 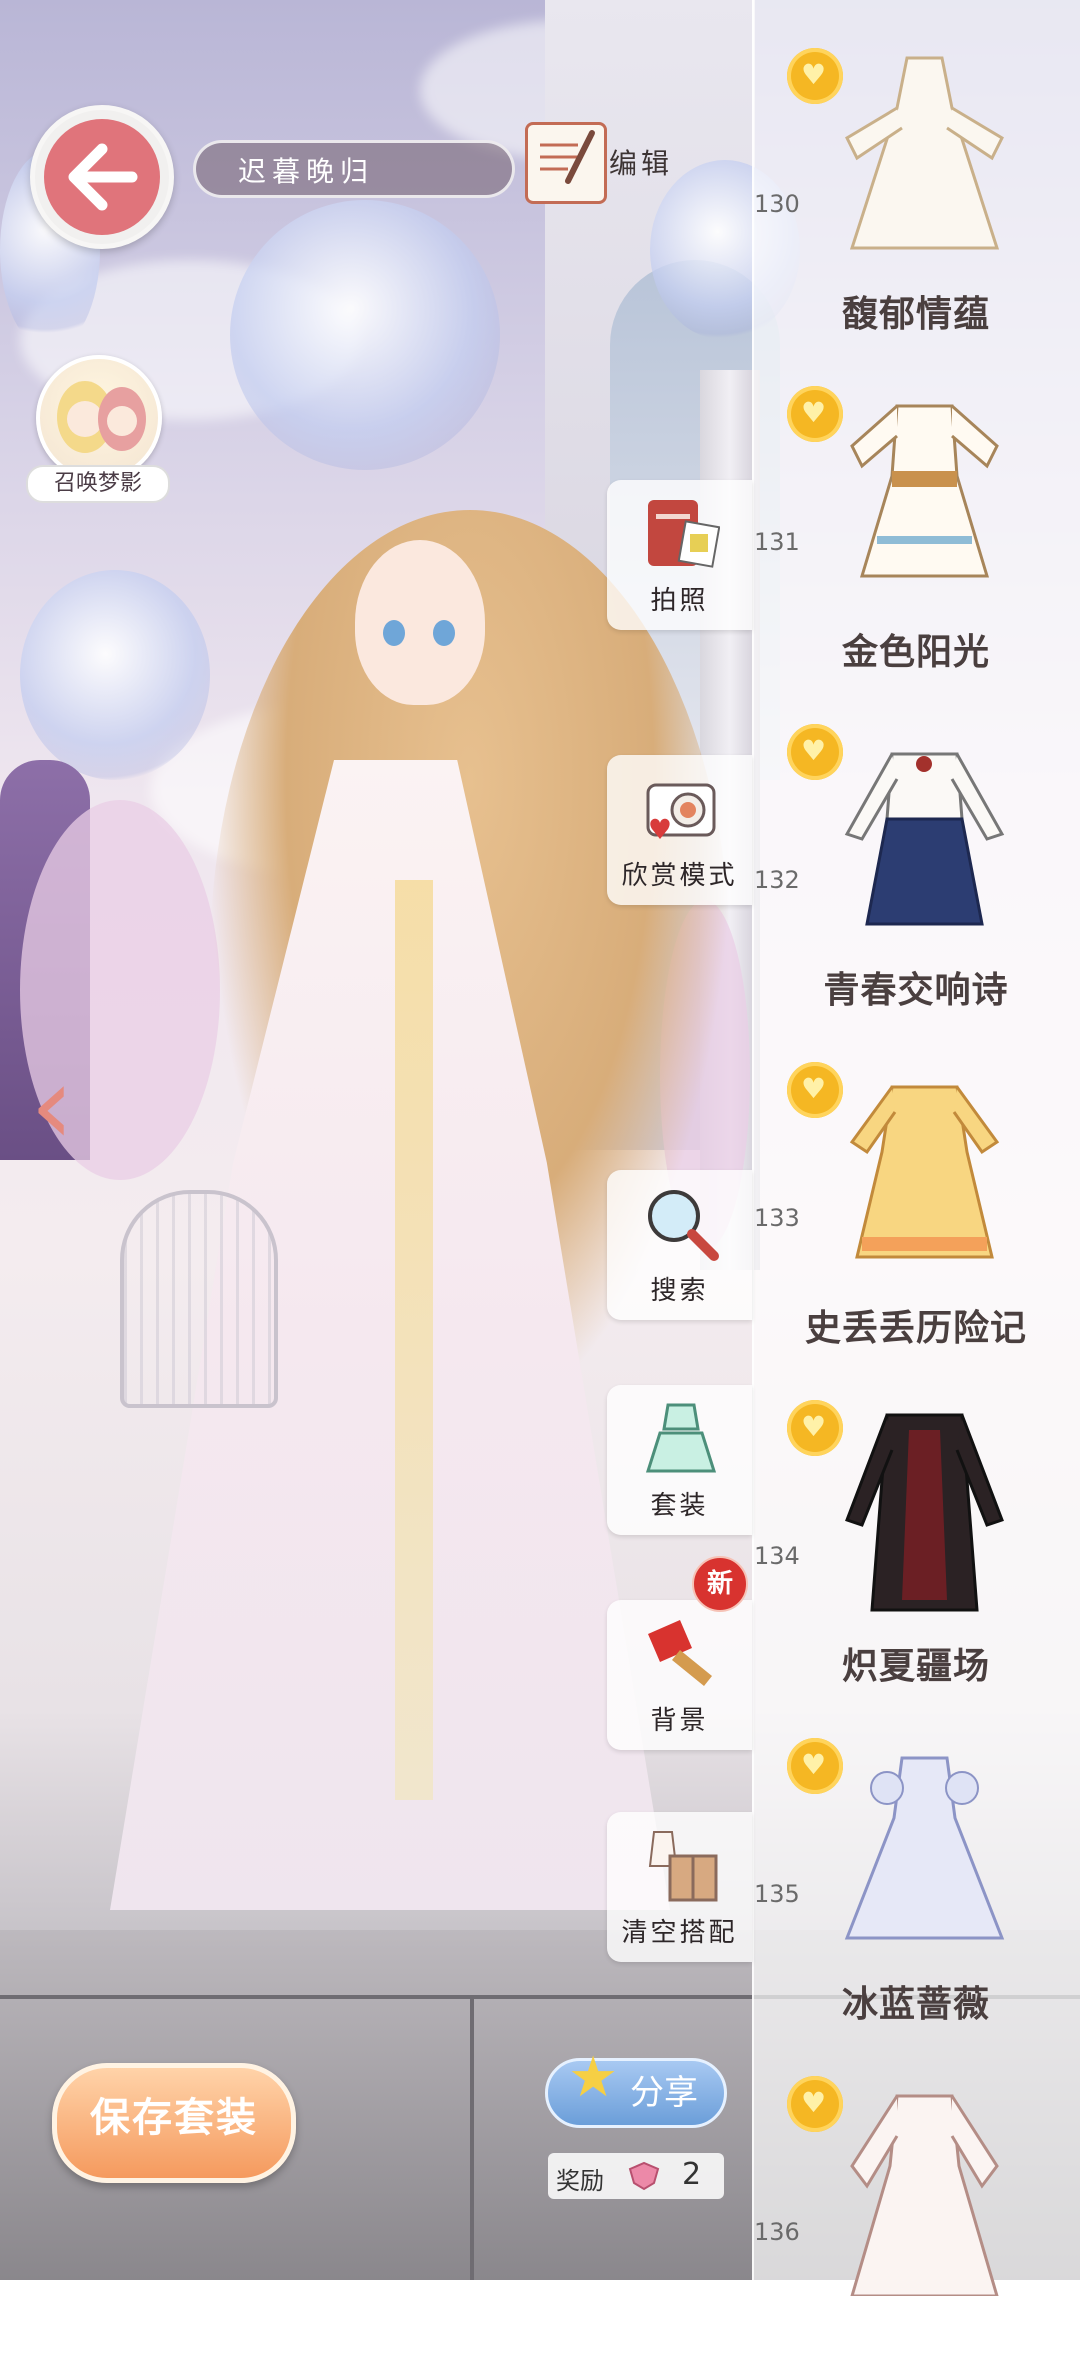 What do you see at coordinates (65, 1105) in the screenshot?
I see `previous-chevron-icon: ‹` at bounding box center [65, 1105].